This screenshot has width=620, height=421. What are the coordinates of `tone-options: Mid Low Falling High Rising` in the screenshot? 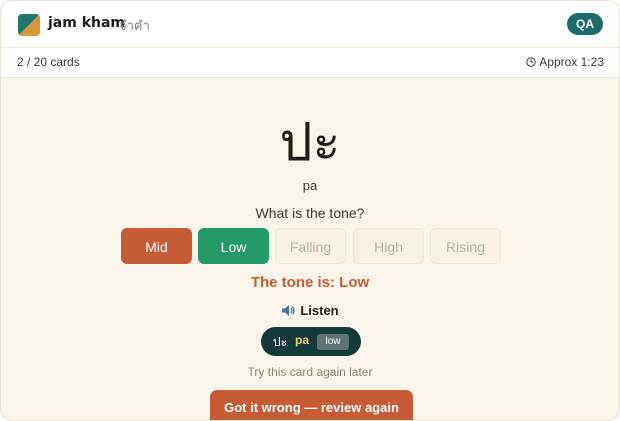 It's located at (311, 246).